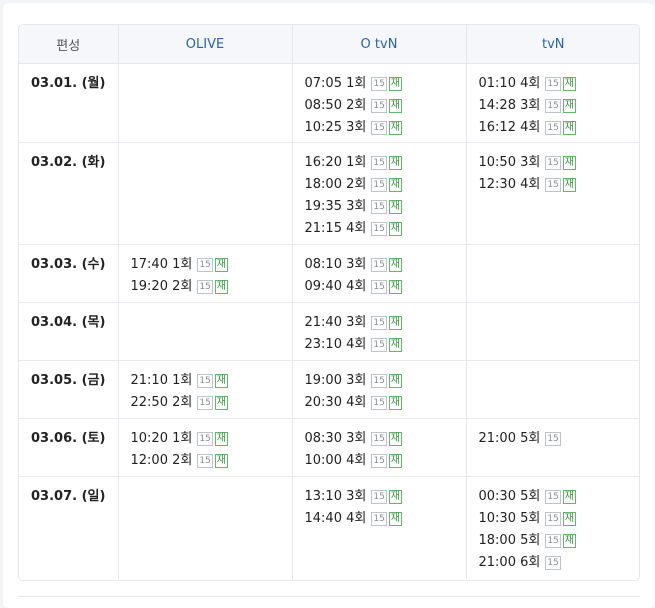  What do you see at coordinates (385, 439) in the screenshot?
I see `broadcast-slot: 08:30 3회 15 재` at bounding box center [385, 439].